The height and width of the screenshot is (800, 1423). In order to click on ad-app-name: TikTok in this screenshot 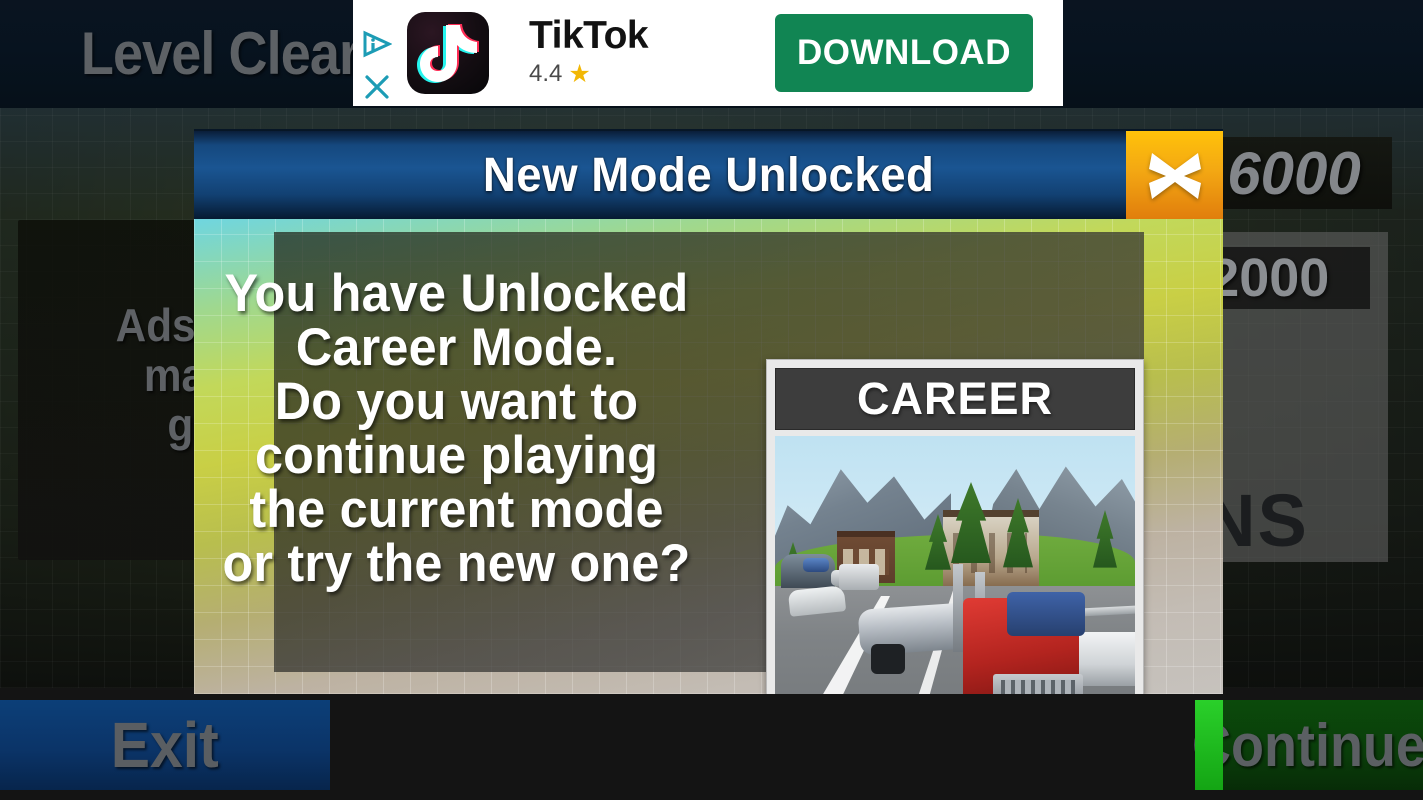, I will do `click(589, 35)`.